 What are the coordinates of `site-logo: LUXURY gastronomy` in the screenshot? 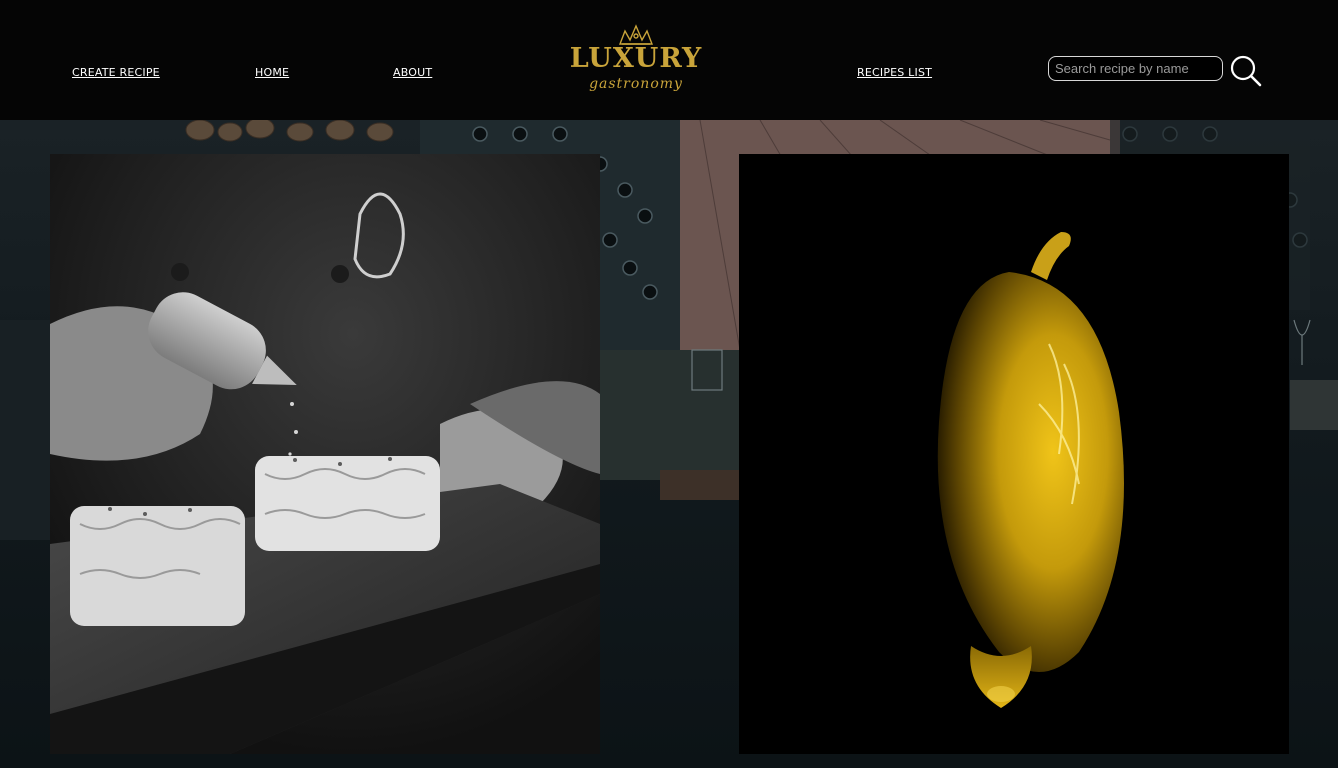 It's located at (636, 59).